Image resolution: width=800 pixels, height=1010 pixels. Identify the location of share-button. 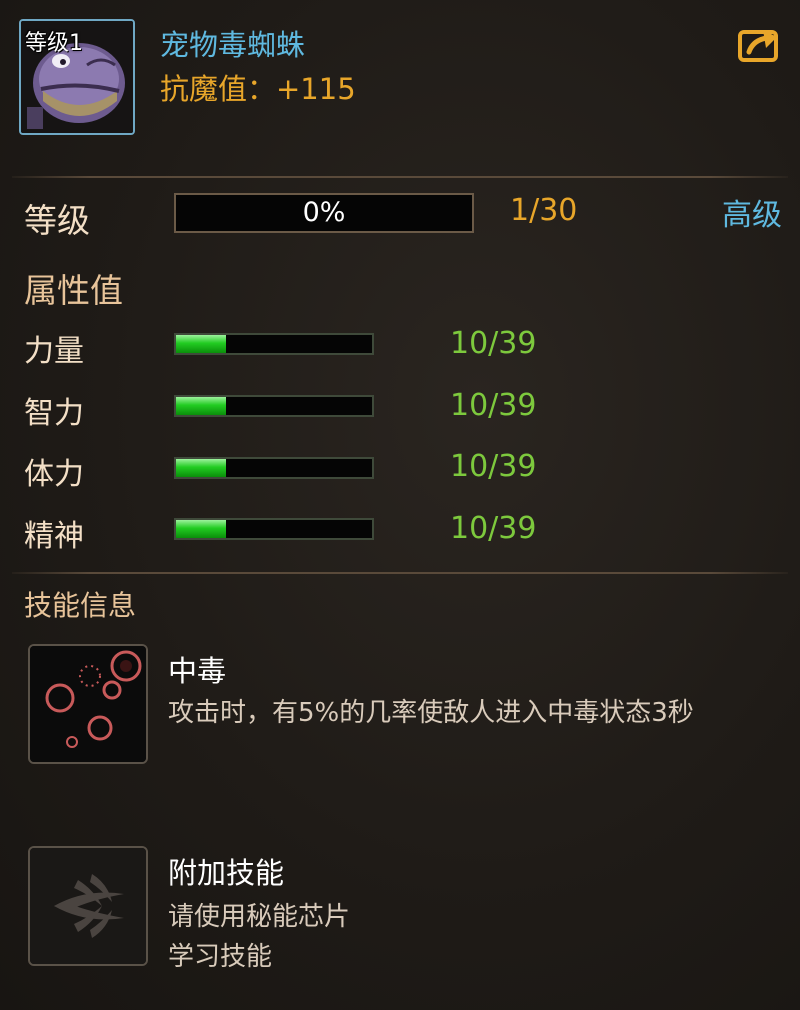
(760, 44).